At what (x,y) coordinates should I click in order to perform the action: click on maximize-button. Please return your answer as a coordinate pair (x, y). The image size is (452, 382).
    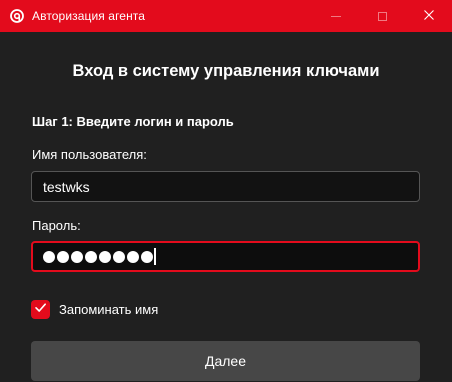
    Looking at the image, I should click on (382, 16).